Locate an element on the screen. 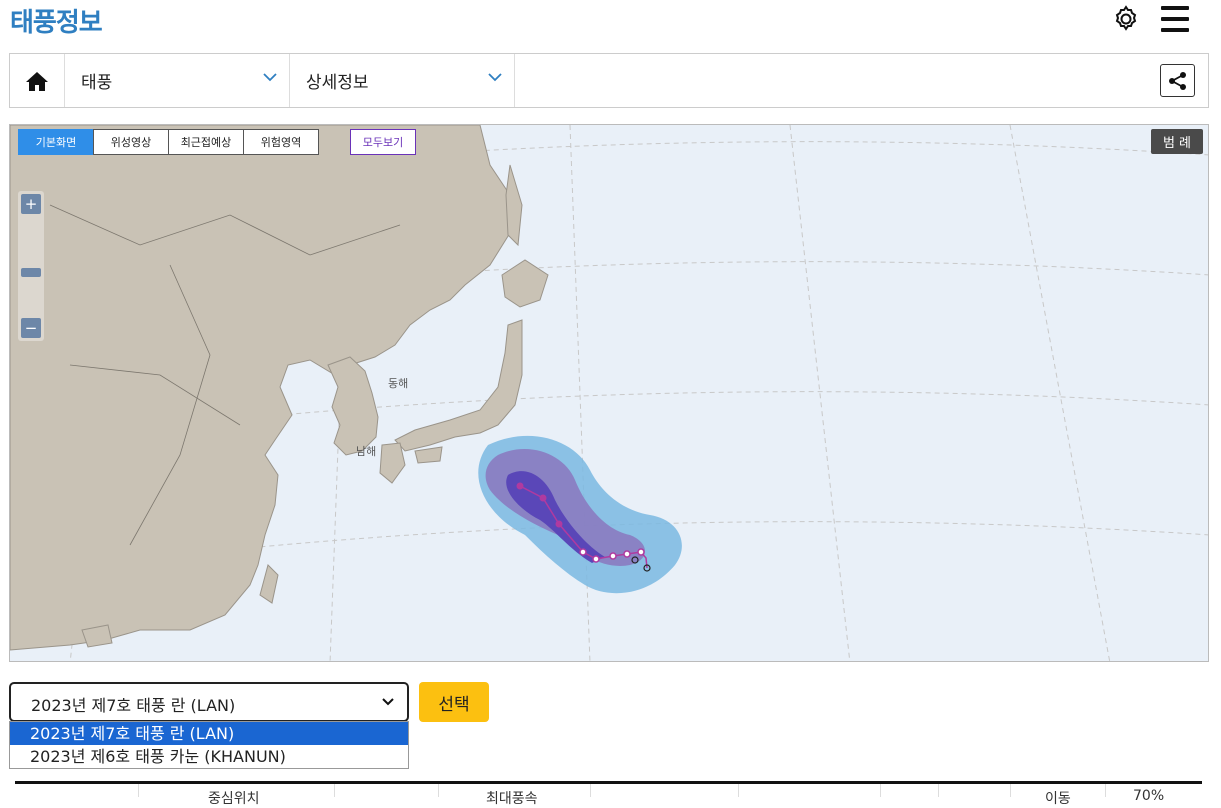 The image size is (1221, 808). zoom-out-button: − is located at coordinates (31, 328).